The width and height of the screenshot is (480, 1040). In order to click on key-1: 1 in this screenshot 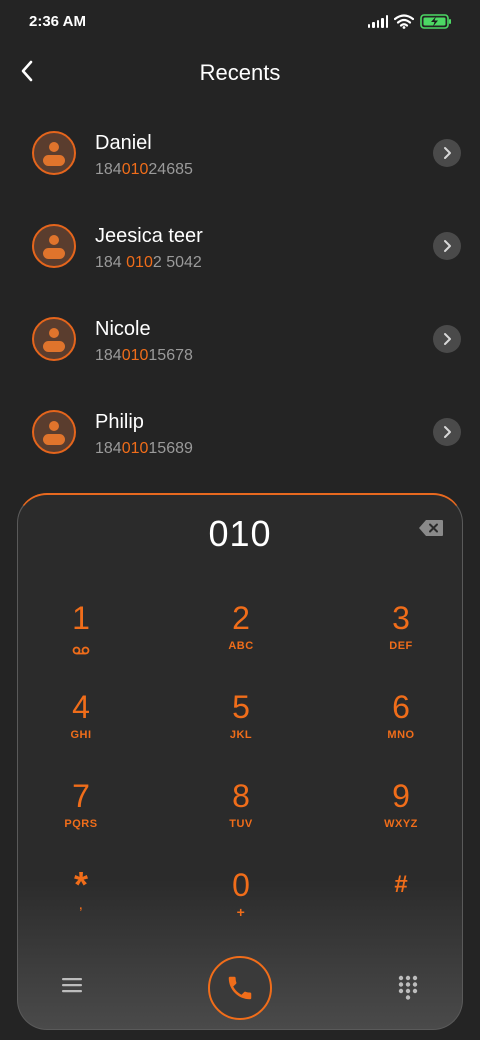, I will do `click(81, 639)`.